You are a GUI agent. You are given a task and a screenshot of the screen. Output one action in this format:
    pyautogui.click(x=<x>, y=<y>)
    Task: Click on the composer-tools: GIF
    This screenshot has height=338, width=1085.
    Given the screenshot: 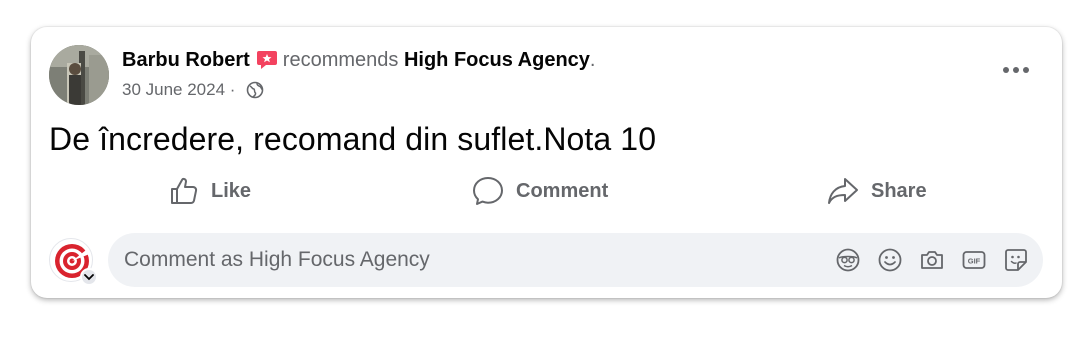 What is the action you would take?
    pyautogui.click(x=924, y=260)
    